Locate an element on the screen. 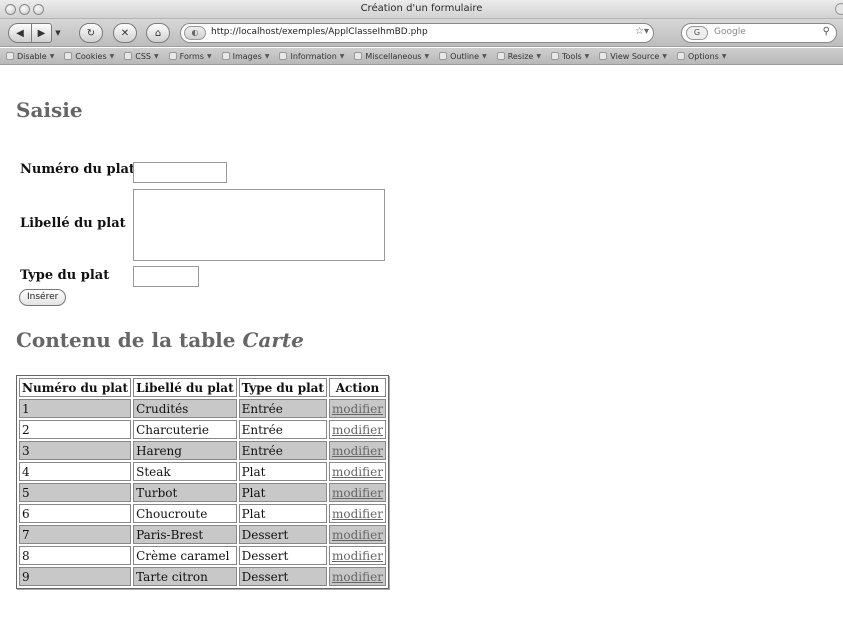 Image resolution: width=843 pixels, height=625 pixels. options-icon is located at coordinates (680, 56).